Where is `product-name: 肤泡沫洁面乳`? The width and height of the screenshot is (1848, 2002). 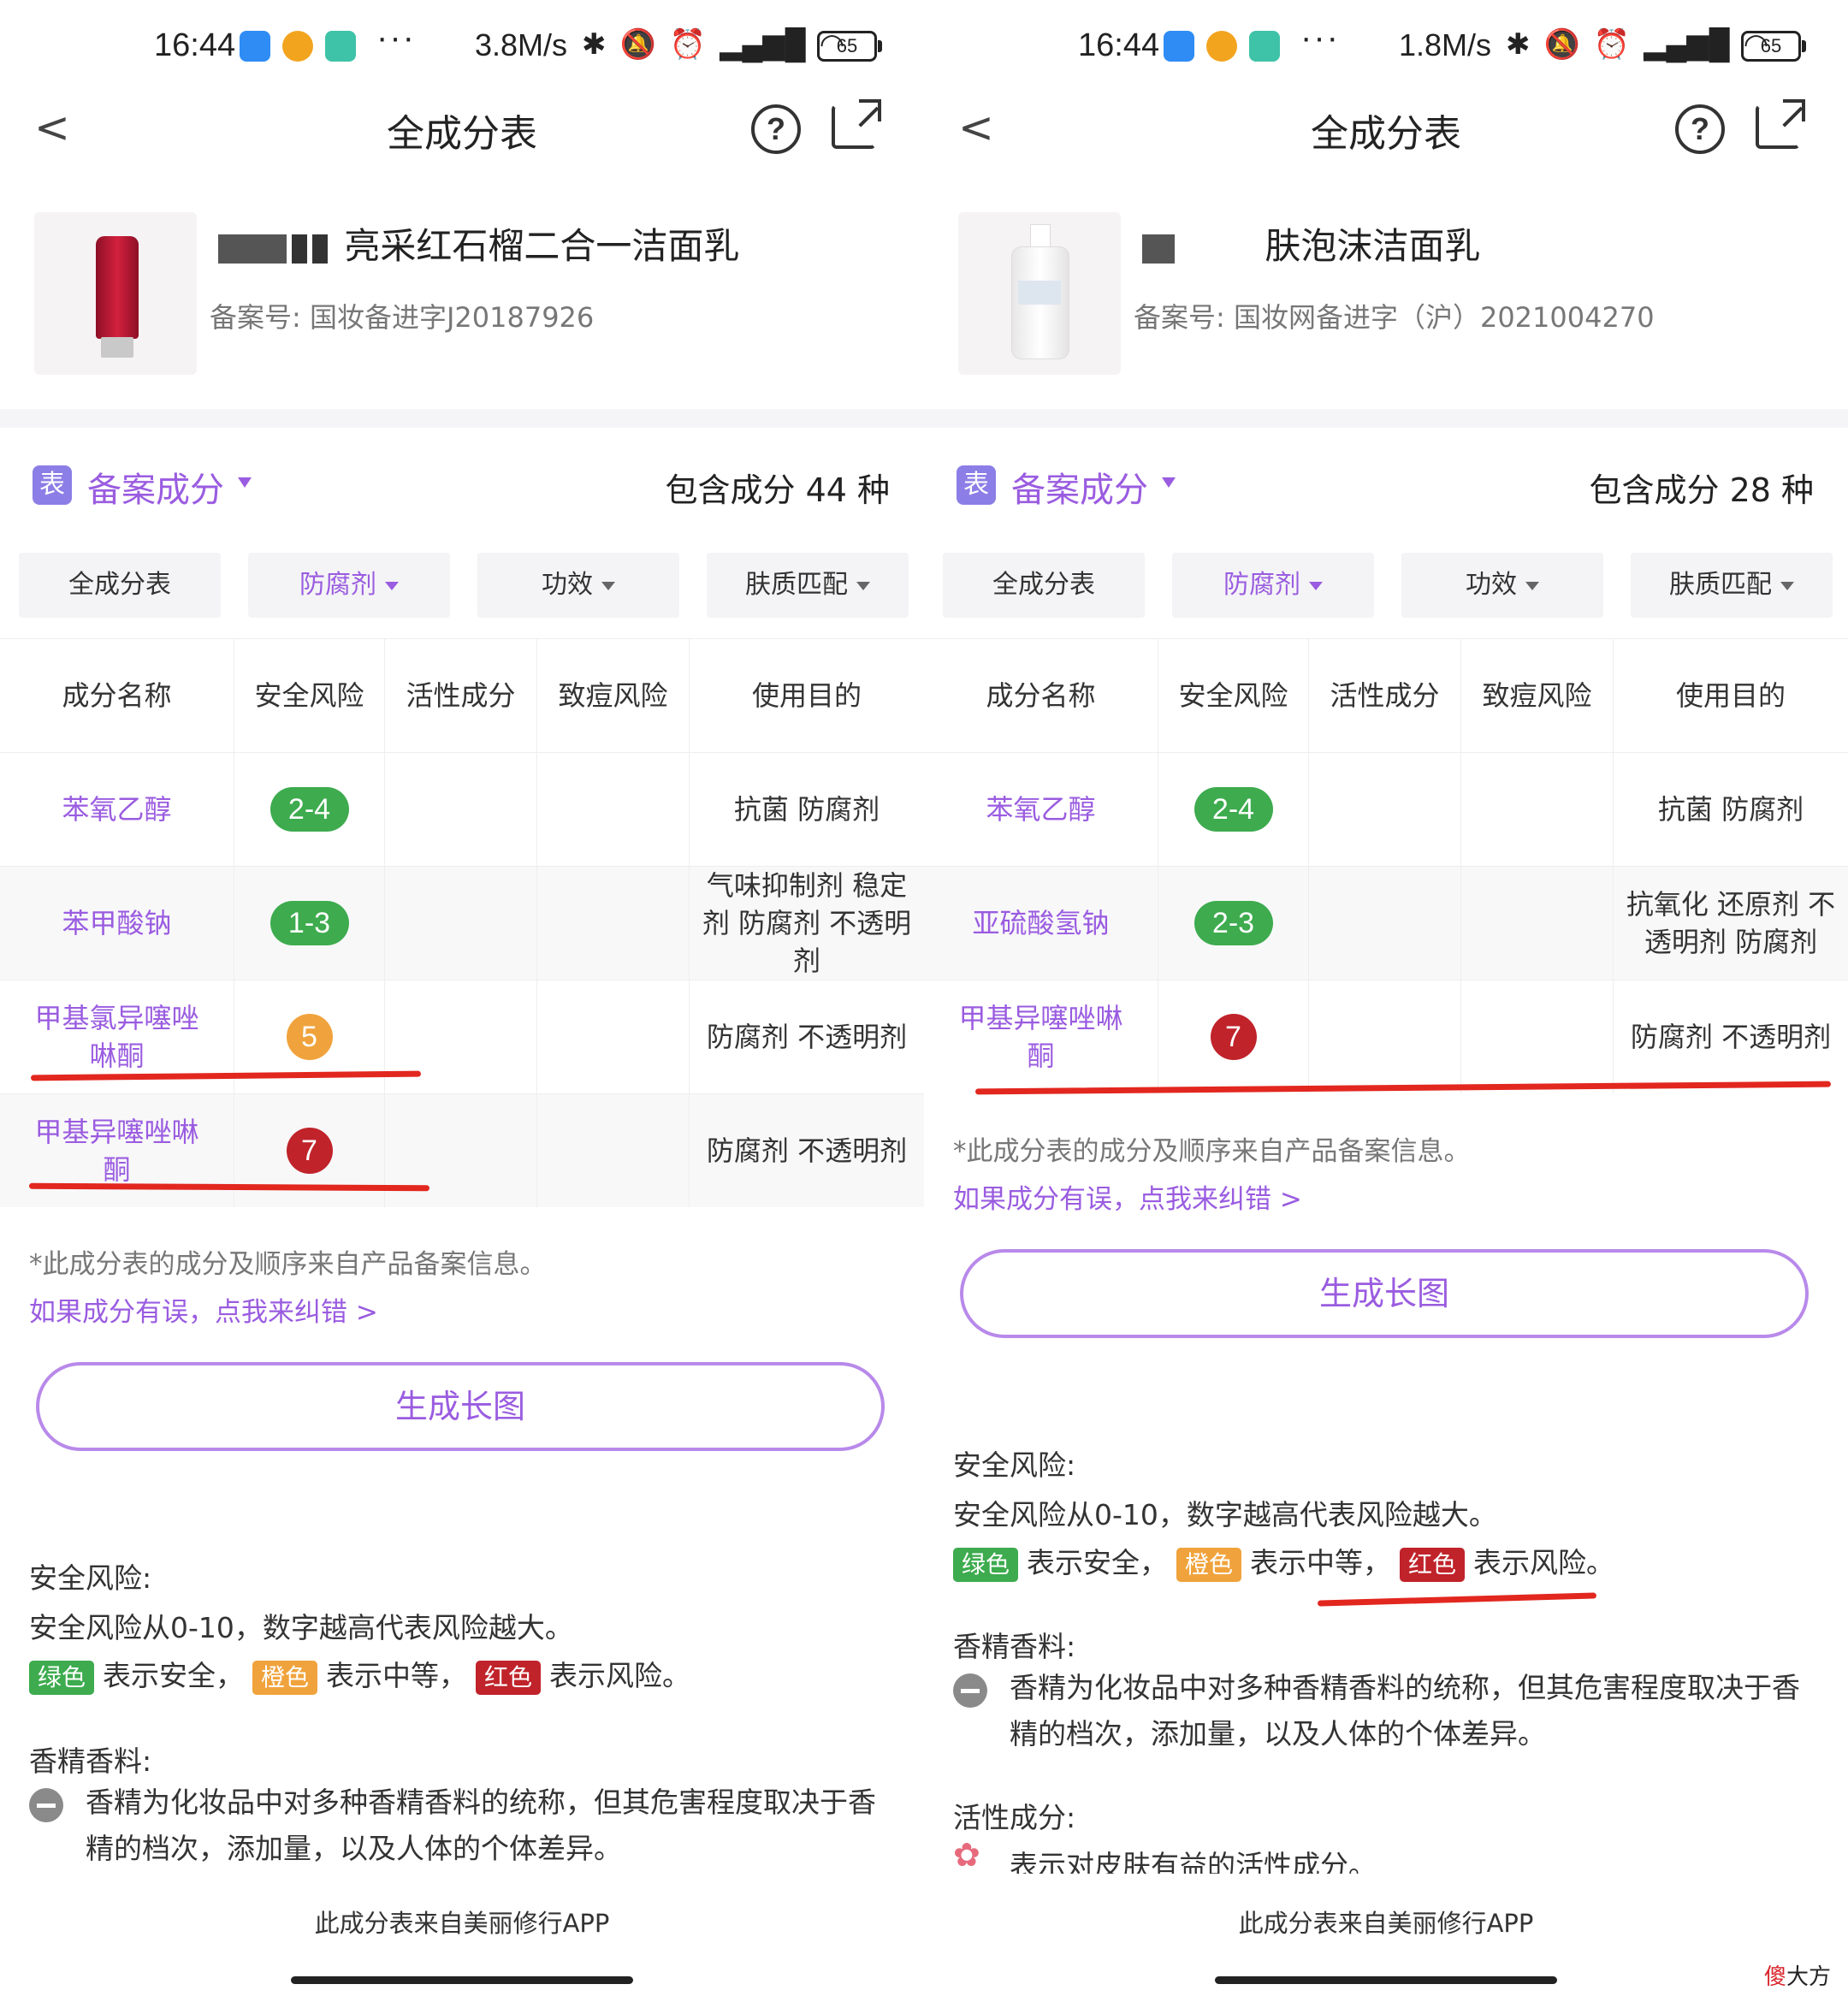 product-name: 肤泡沫洁面乳 is located at coordinates (1311, 243).